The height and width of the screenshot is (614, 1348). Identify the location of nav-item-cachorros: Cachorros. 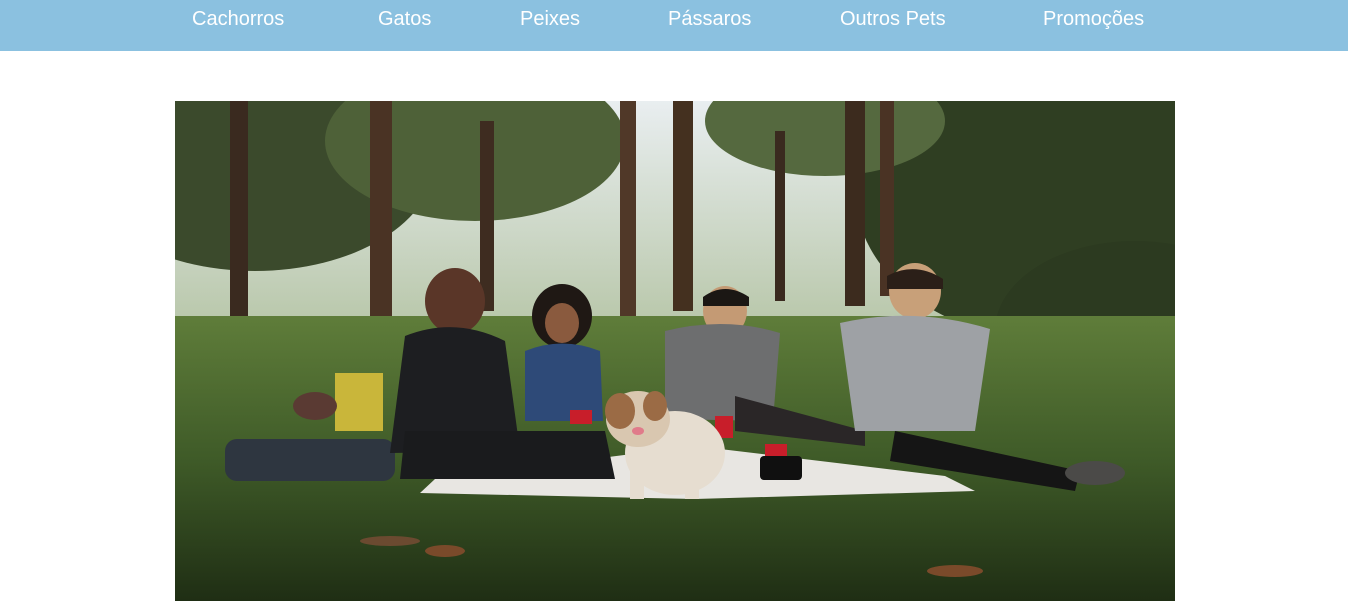
(238, 19).